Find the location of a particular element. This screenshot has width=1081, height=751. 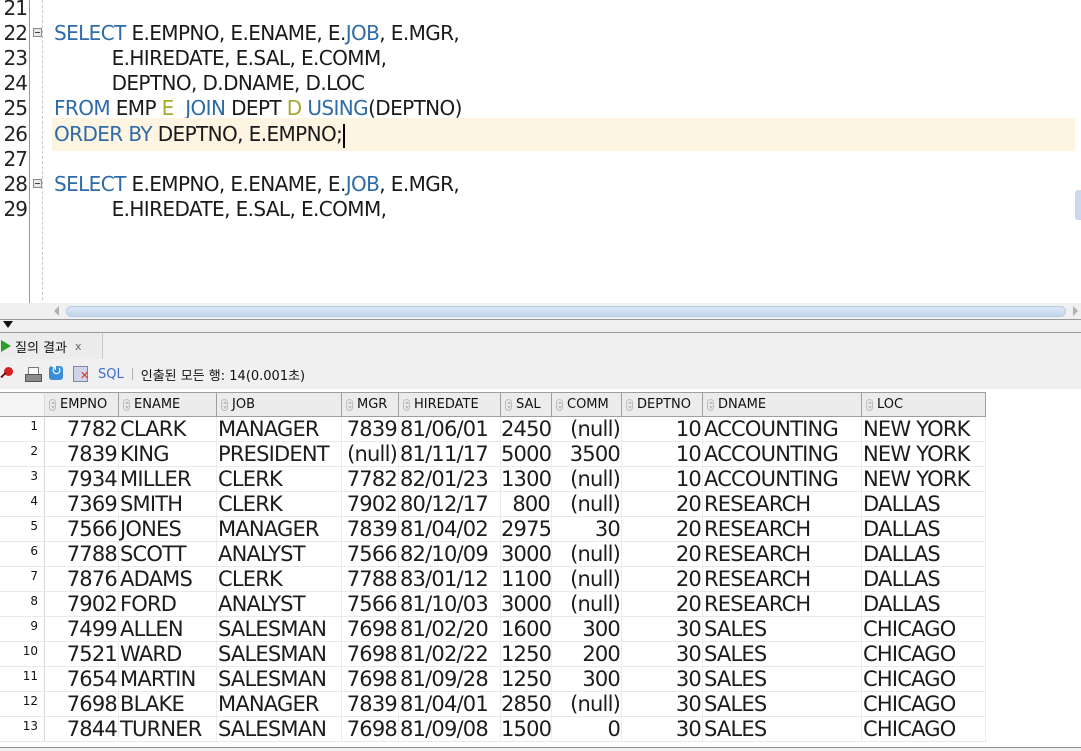

cell-dname: RESEARCH is located at coordinates (782, 604).